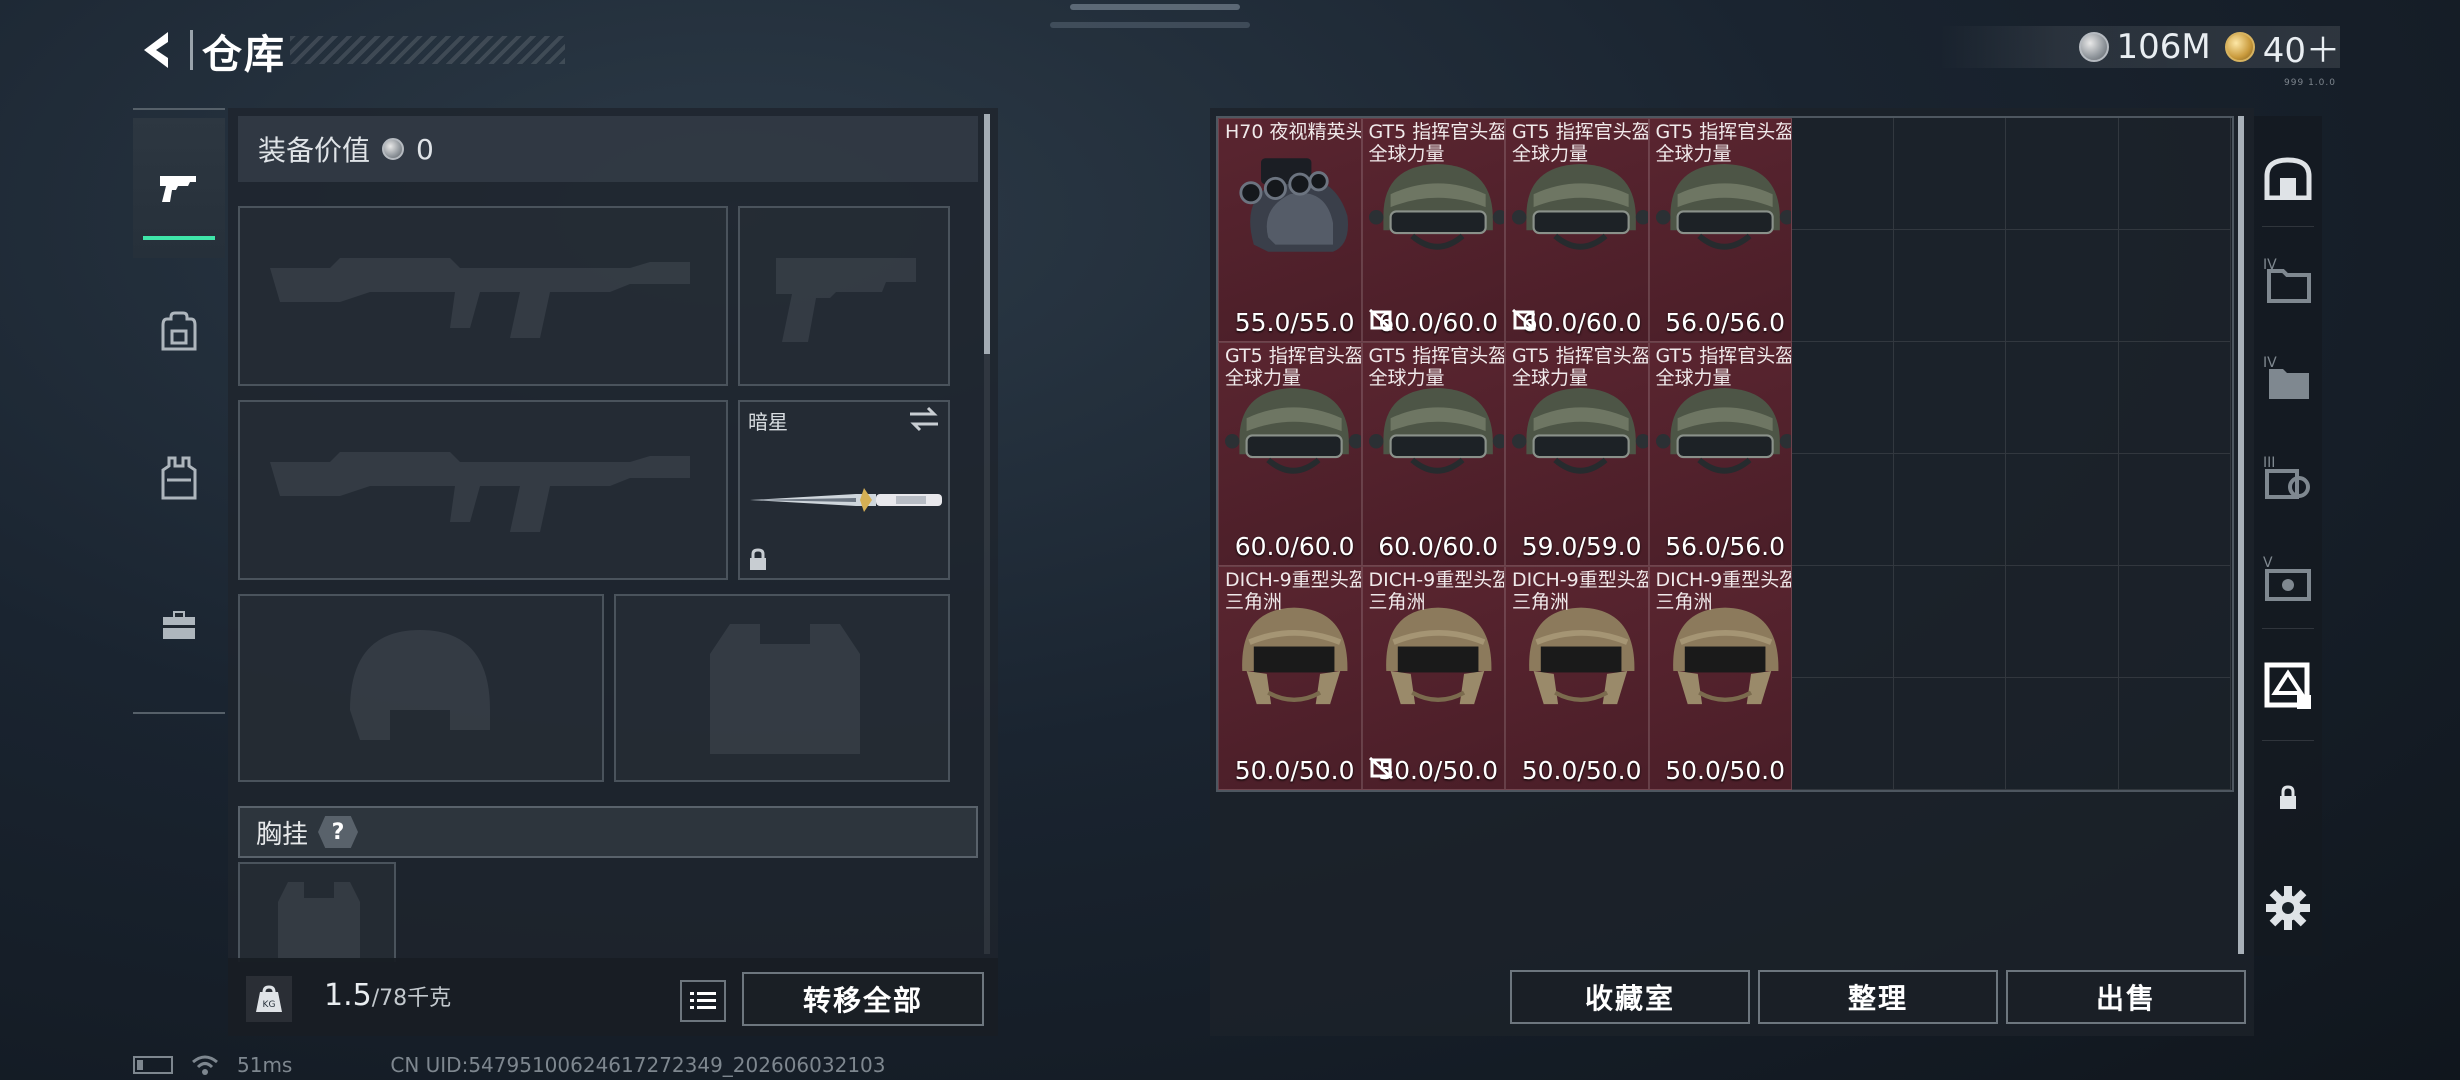 The height and width of the screenshot is (1080, 2460). Describe the element at coordinates (179, 624) in the screenshot. I see `nav-item-toolbox` at that location.